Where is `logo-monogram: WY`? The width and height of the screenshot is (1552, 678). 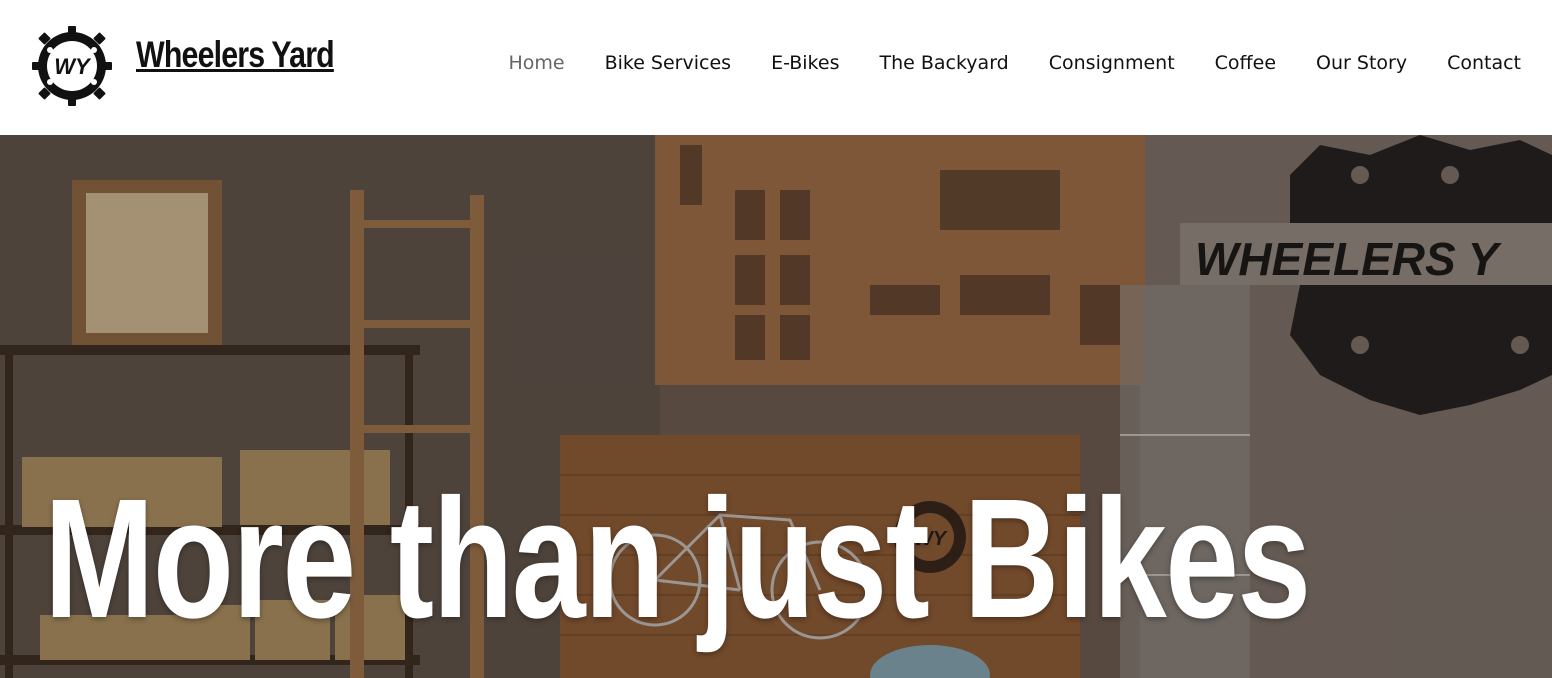
logo-monogram: WY is located at coordinates (73, 66).